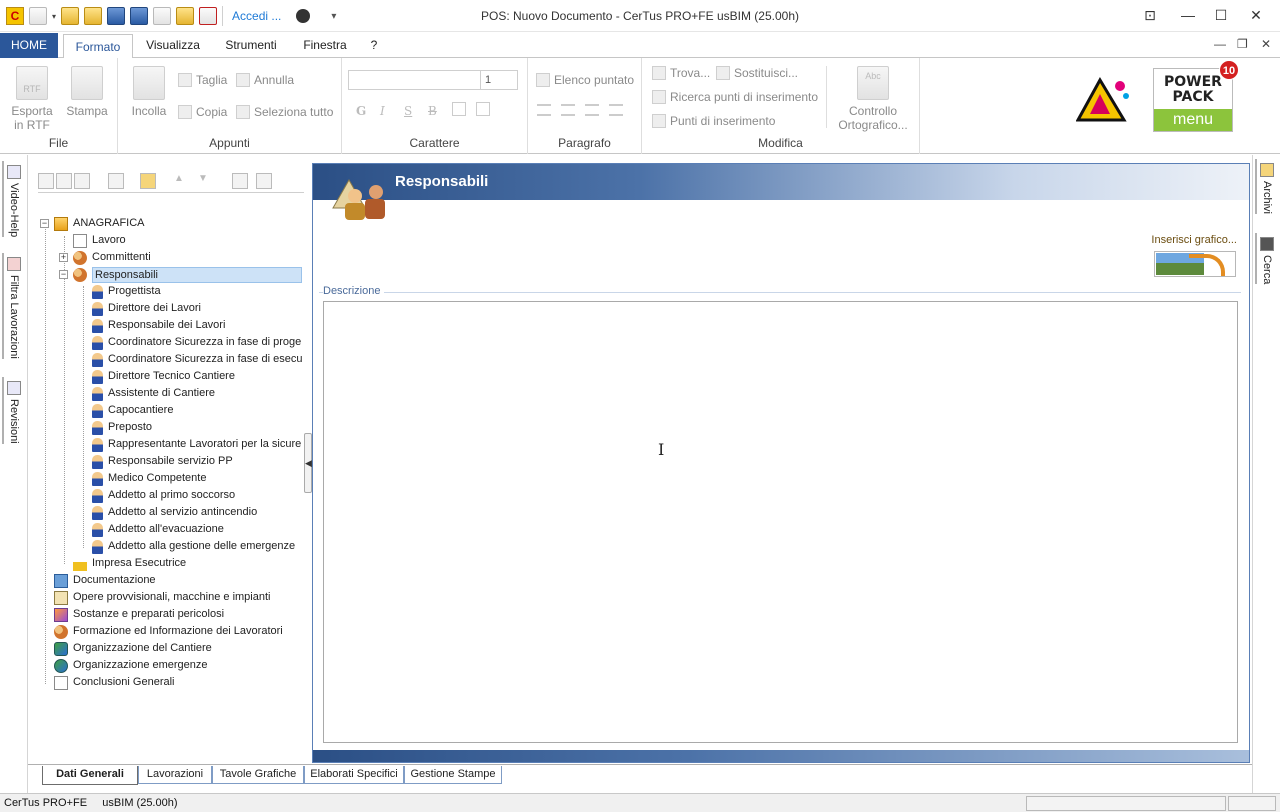 The width and height of the screenshot is (1280, 812). I want to click on tree-item-responsabile-role: Coordinatore Sicurezza in fase di proge, so click(196, 342).